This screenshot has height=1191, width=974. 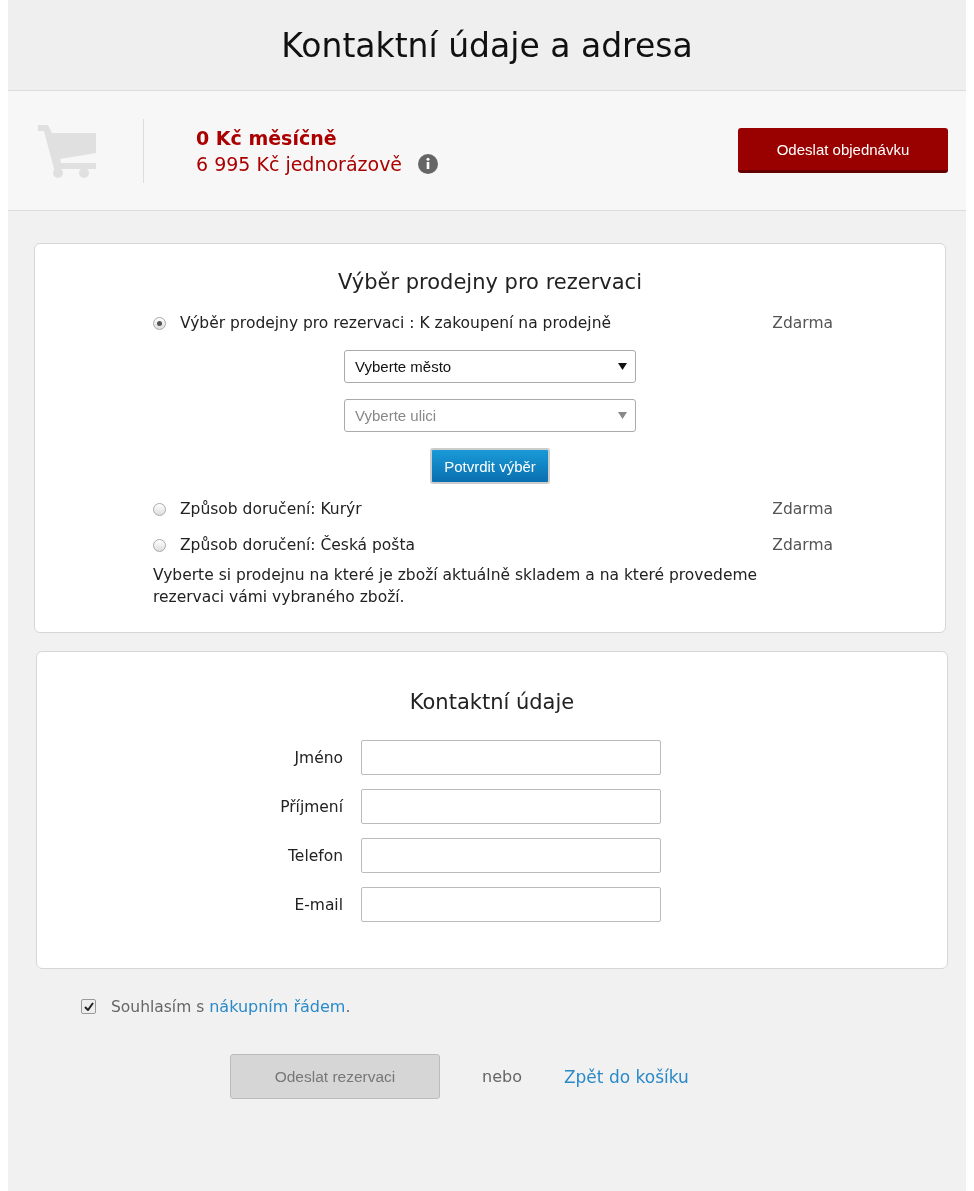 I want to click on section-title: Kontaktní údaje, so click(x=492, y=702).